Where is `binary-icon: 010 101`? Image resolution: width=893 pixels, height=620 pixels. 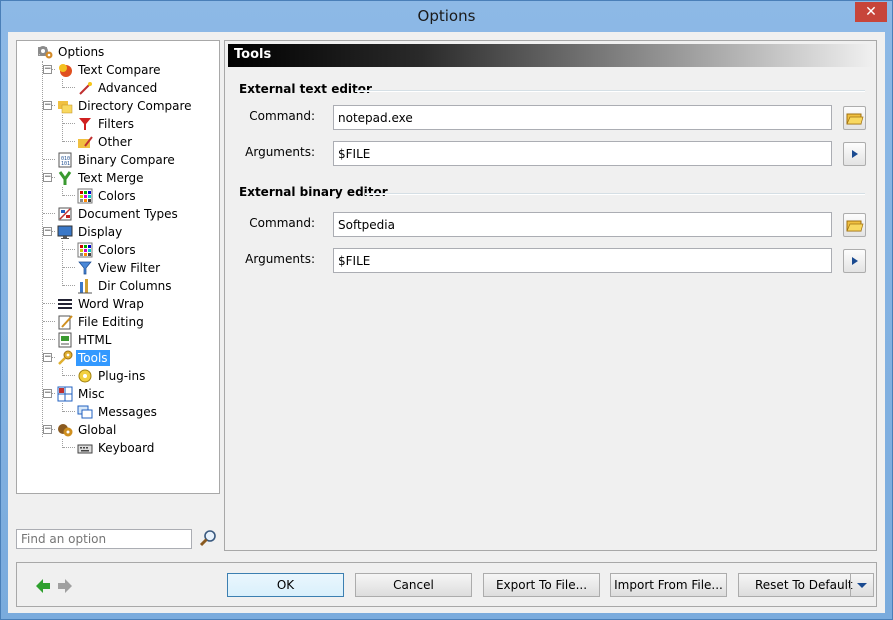 binary-icon: 010 101 is located at coordinates (65, 160).